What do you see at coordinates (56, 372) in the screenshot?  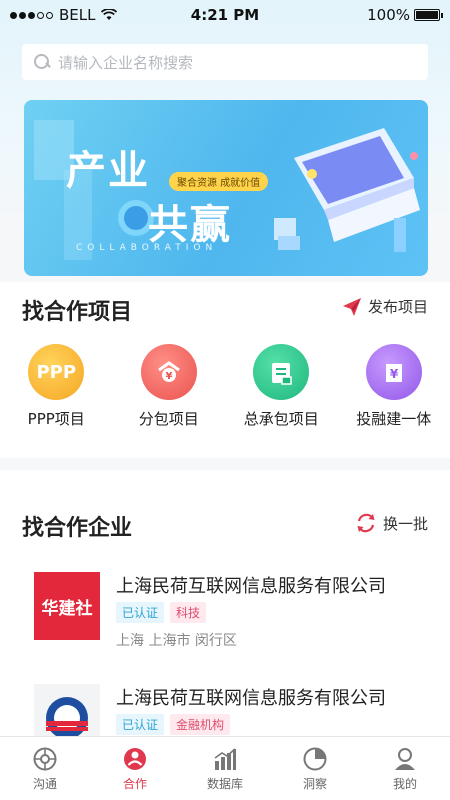 I see `ppp-icon: PPP` at bounding box center [56, 372].